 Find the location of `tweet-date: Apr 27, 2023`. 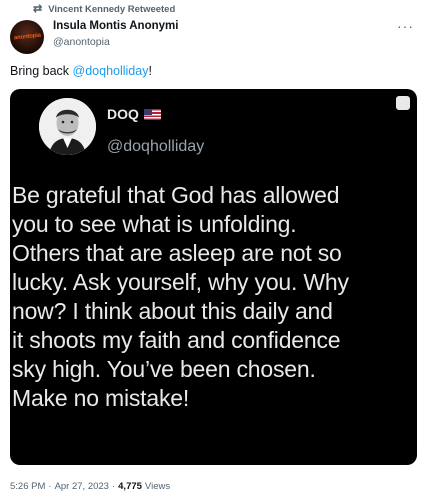

tweet-date: Apr 27, 2023 is located at coordinates (82, 486).